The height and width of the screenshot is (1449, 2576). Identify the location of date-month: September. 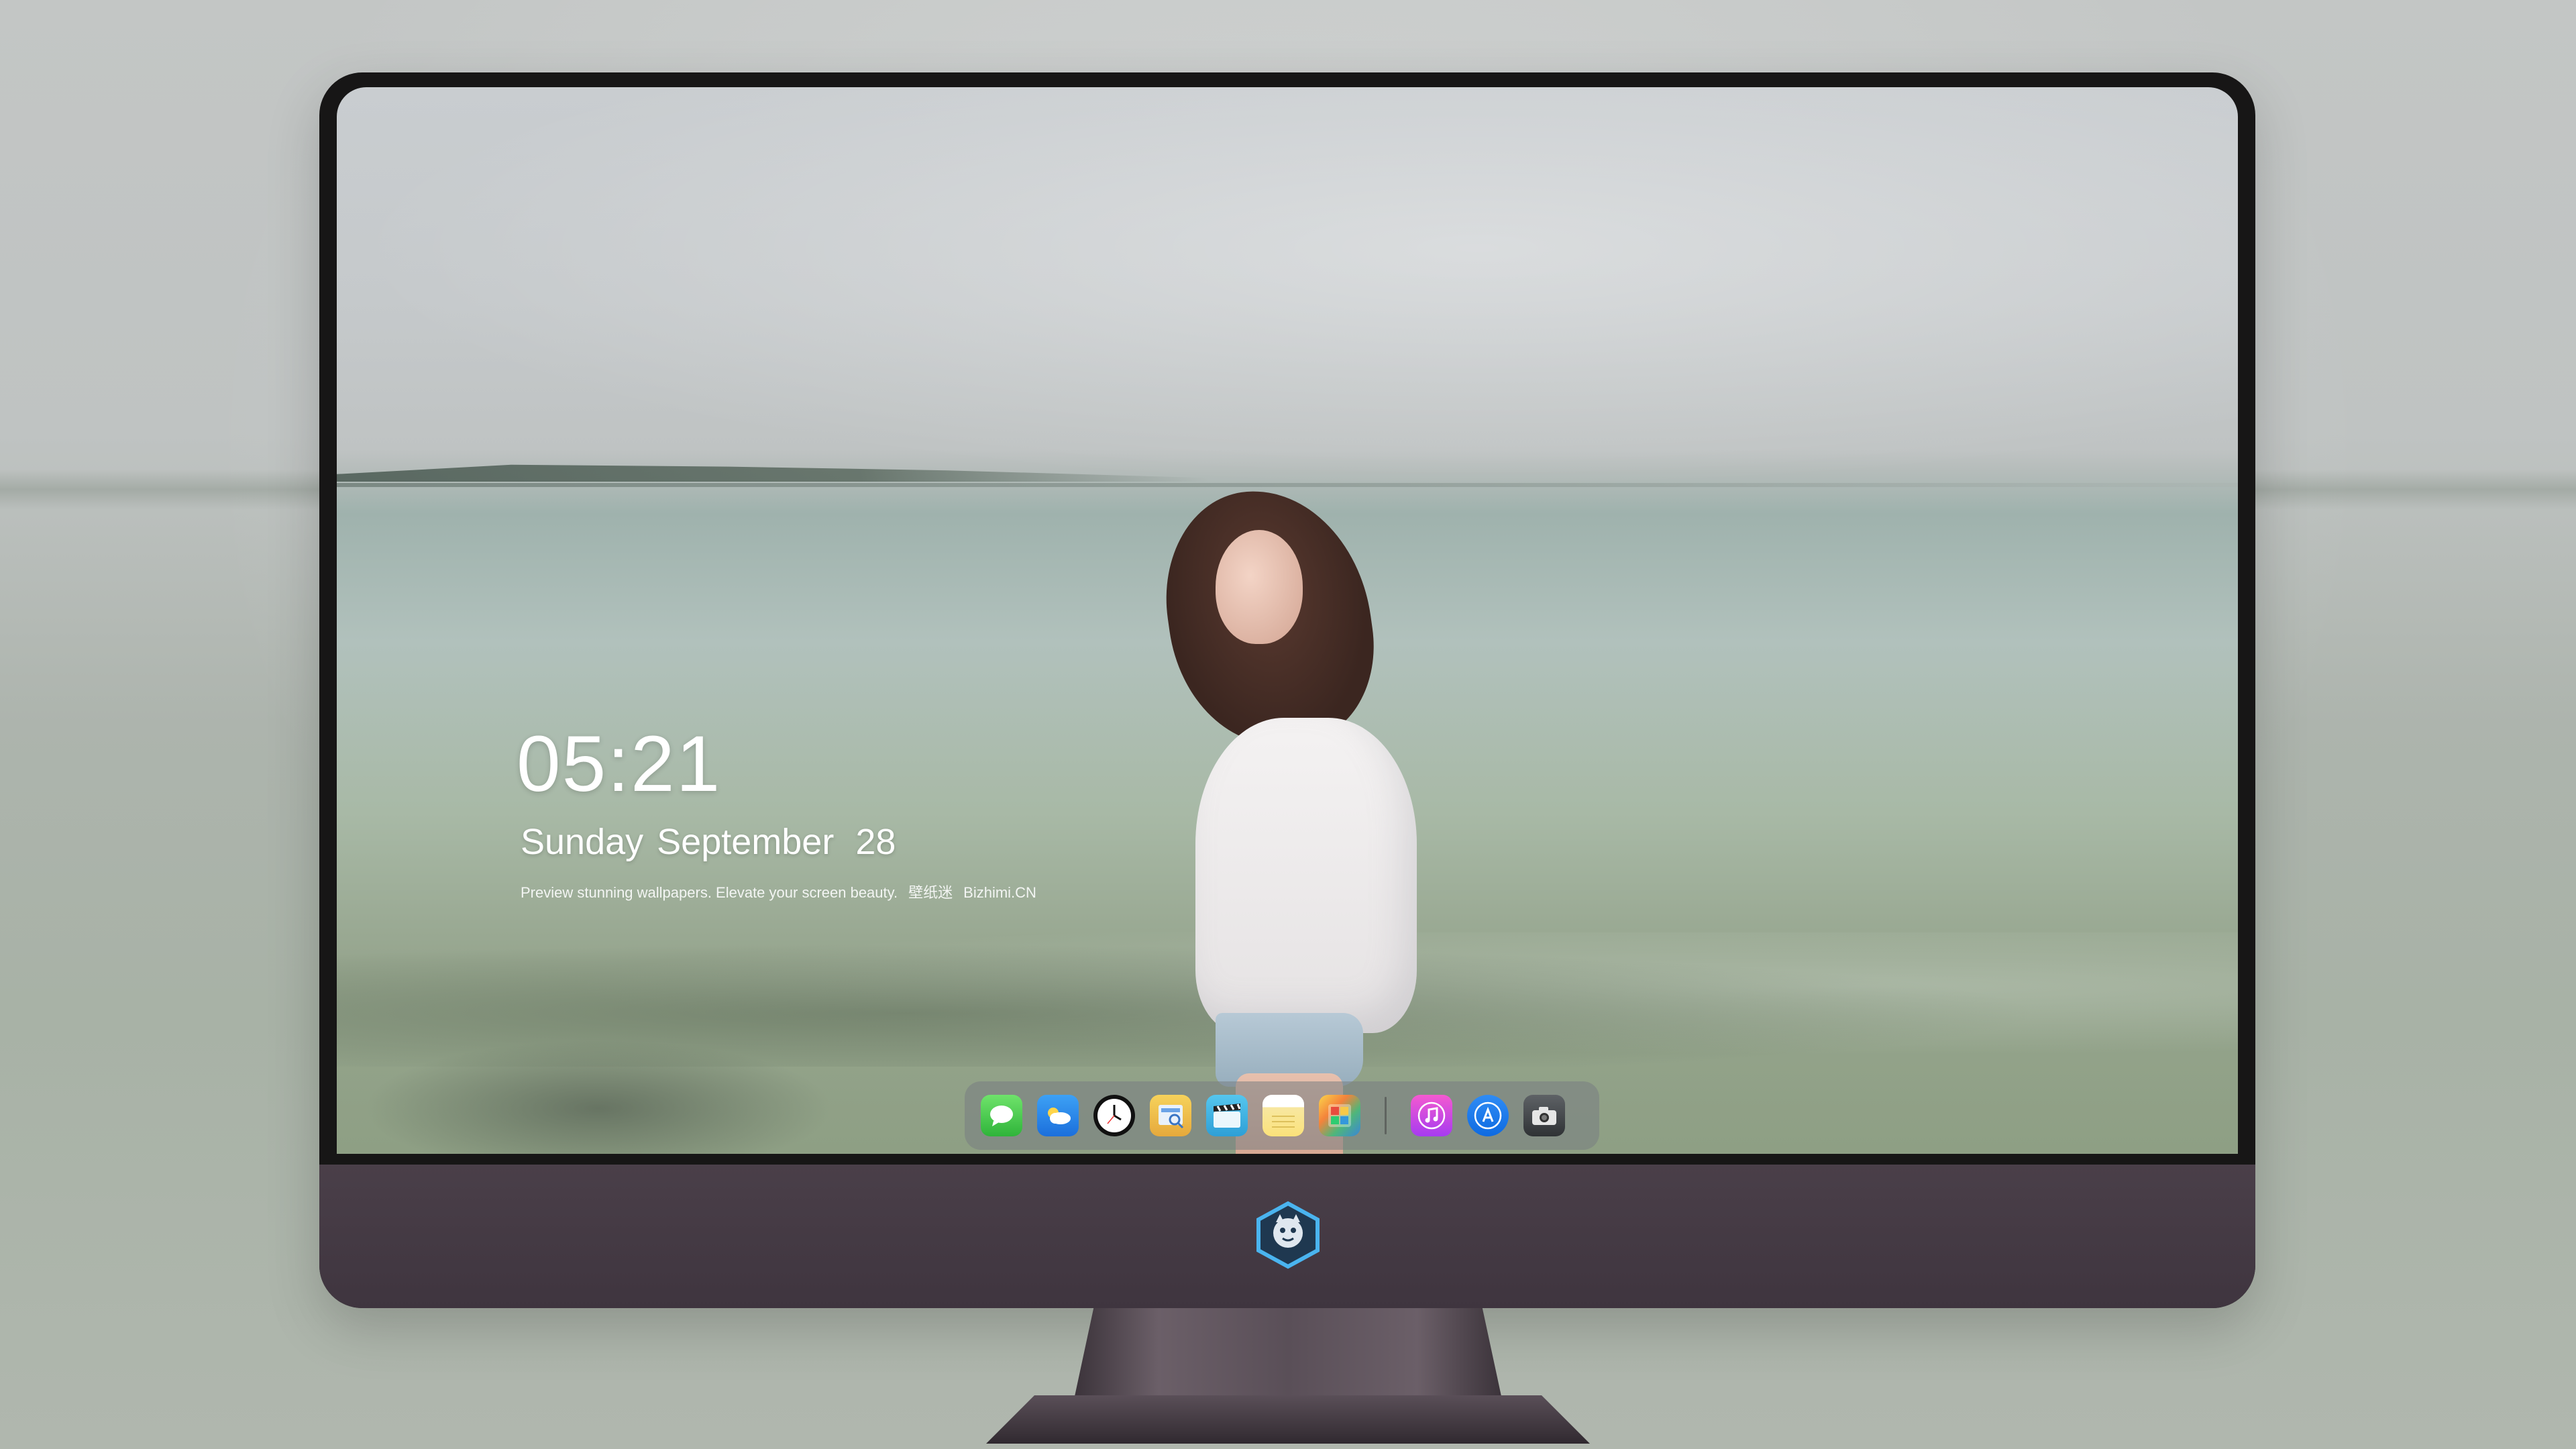
(746, 842).